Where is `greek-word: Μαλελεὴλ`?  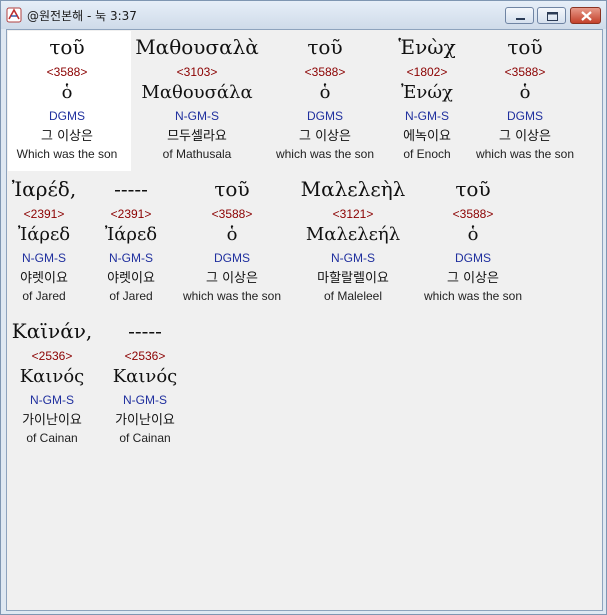
greek-word: Μαλελεὴλ is located at coordinates (353, 189).